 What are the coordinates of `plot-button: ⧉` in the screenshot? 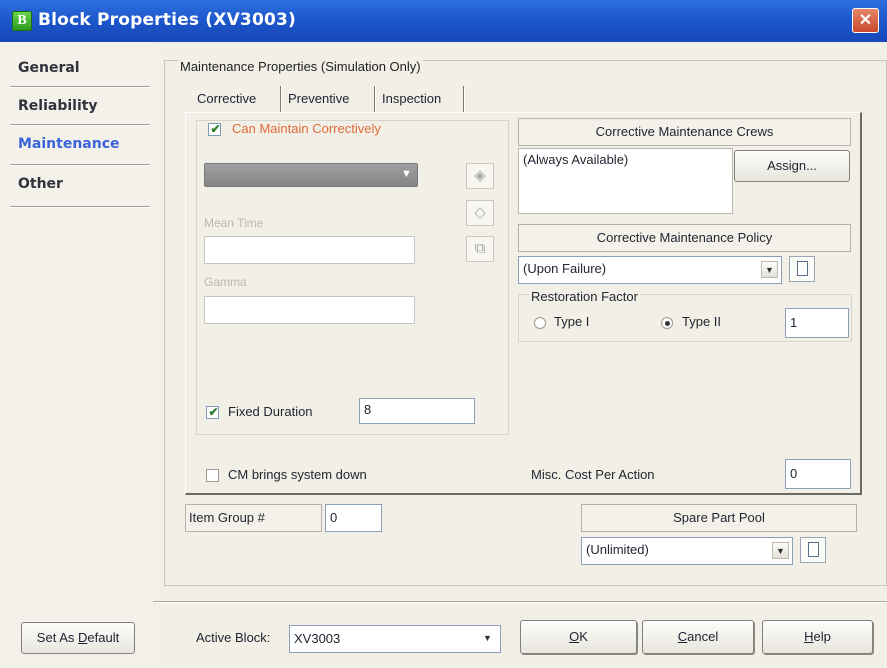 It's located at (480, 249).